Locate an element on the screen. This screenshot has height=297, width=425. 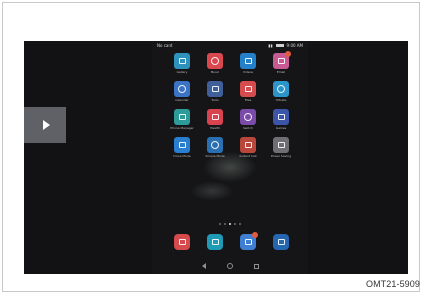
app-label: Tools is located at coordinates (215, 100).